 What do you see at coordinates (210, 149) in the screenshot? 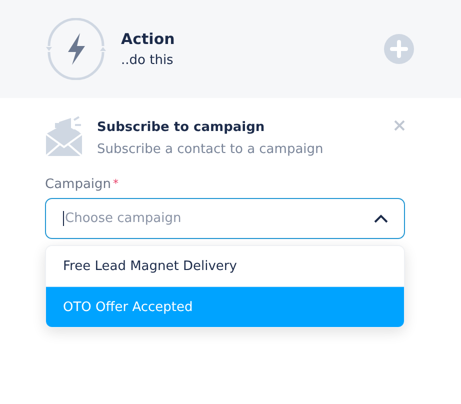
I see `step-description: Subscribe a contact to a campaign` at bounding box center [210, 149].